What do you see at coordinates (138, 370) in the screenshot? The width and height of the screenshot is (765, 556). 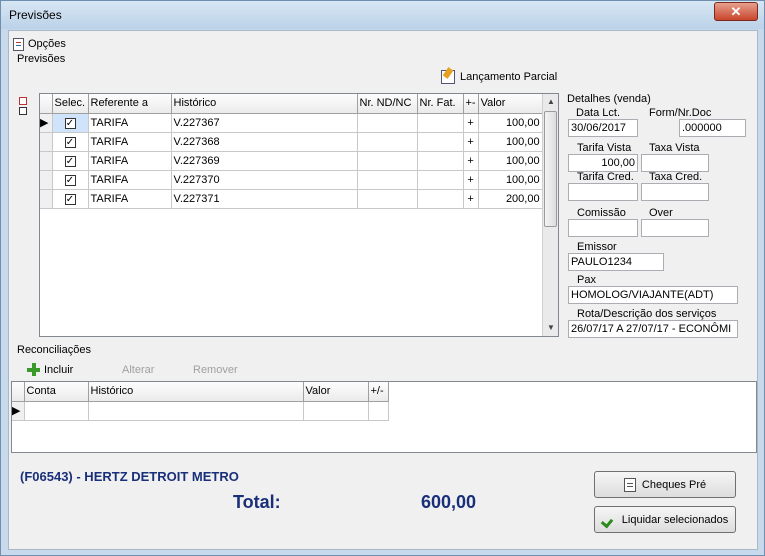 I see `alterar-button: Alterar` at bounding box center [138, 370].